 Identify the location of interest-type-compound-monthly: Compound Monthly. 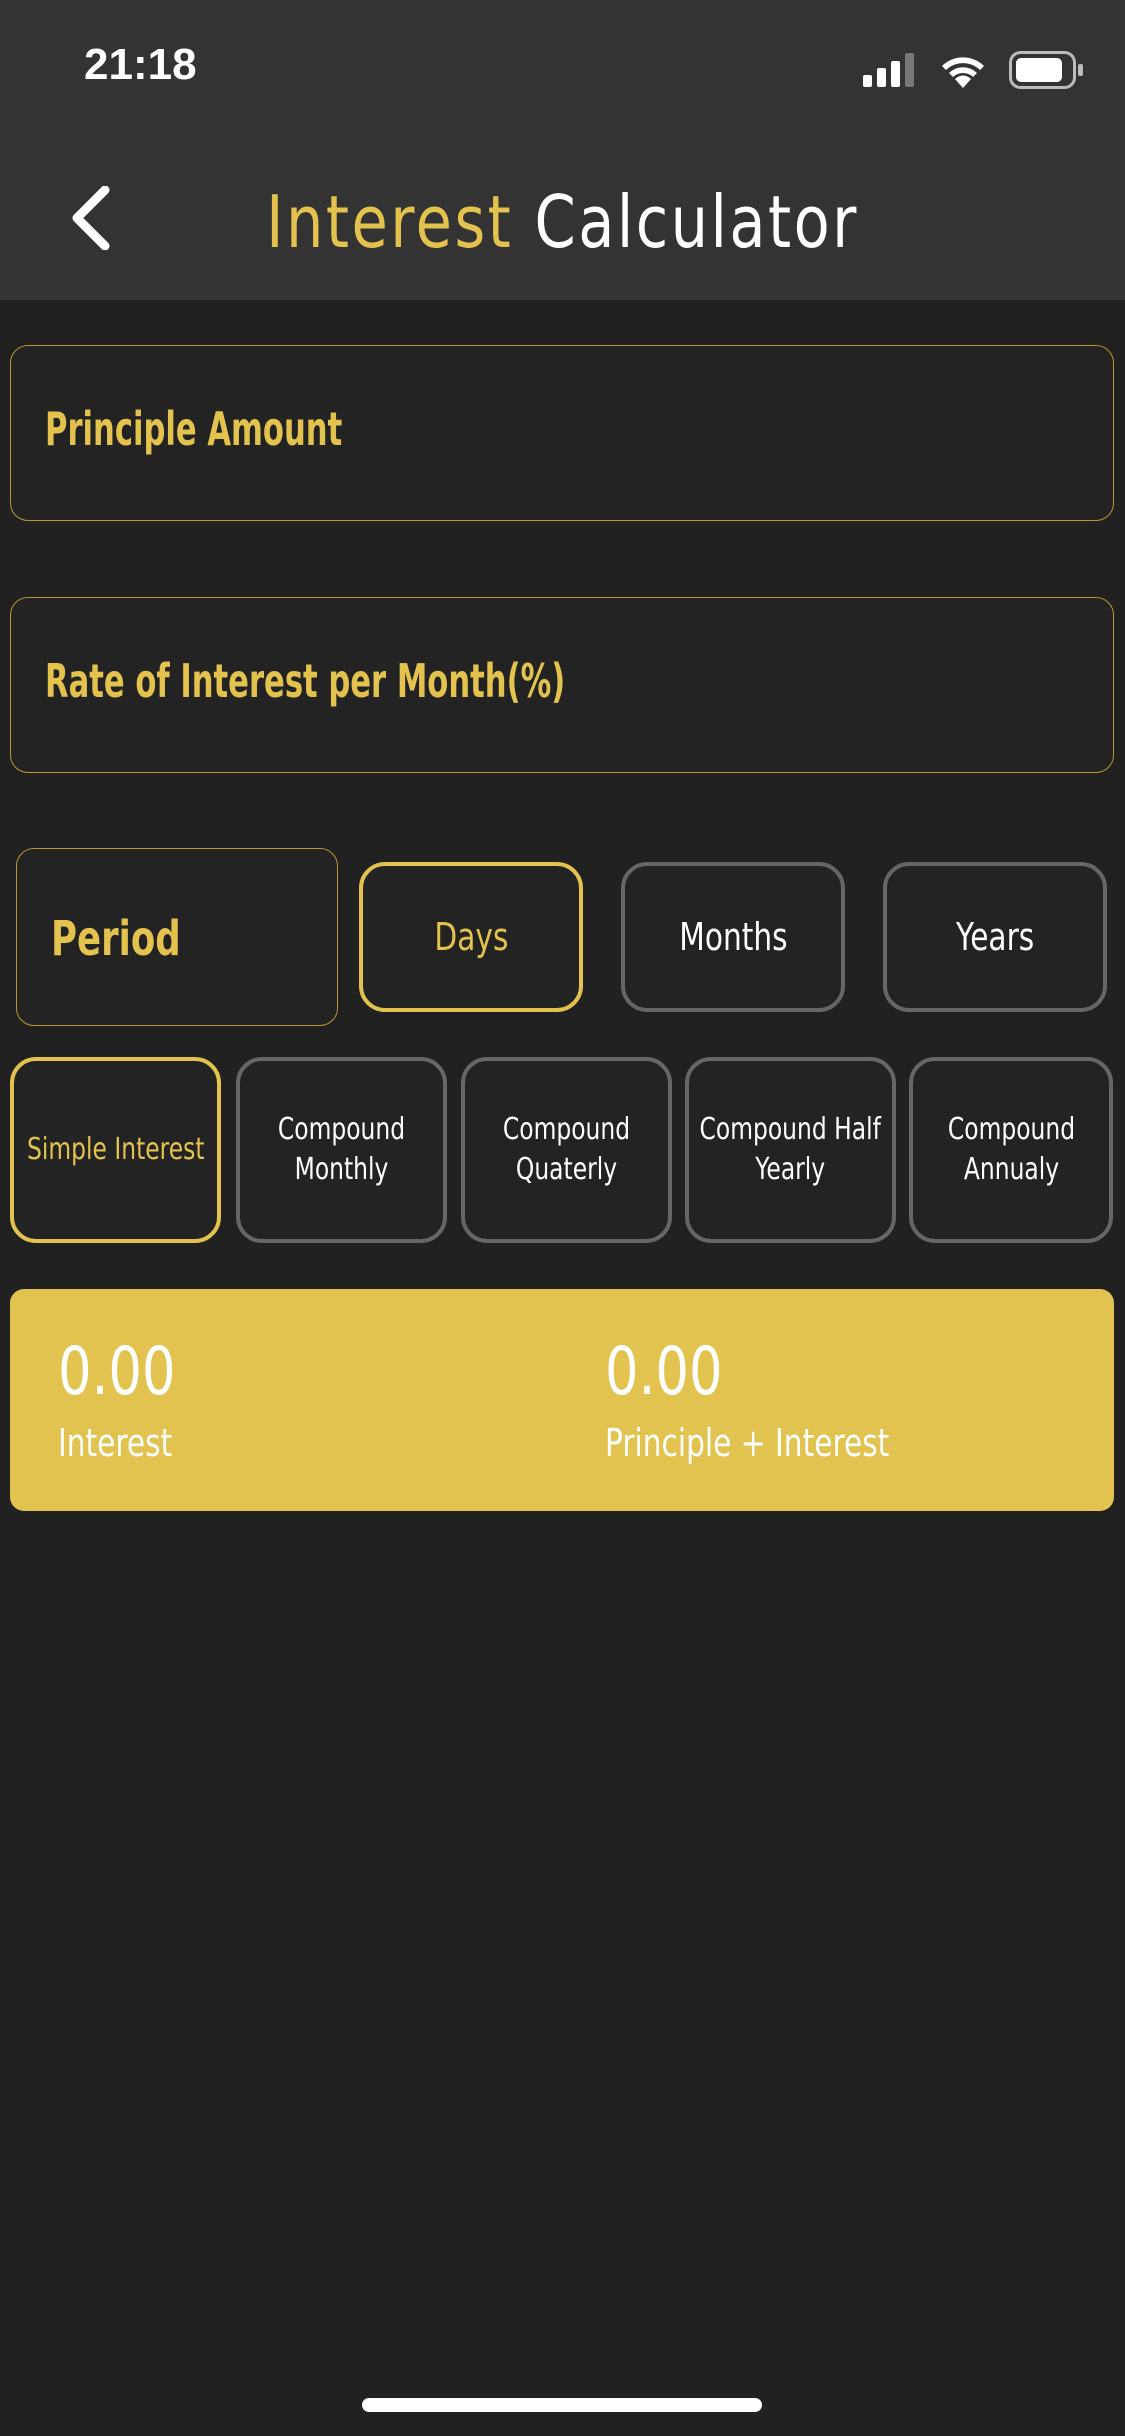
(341, 1150).